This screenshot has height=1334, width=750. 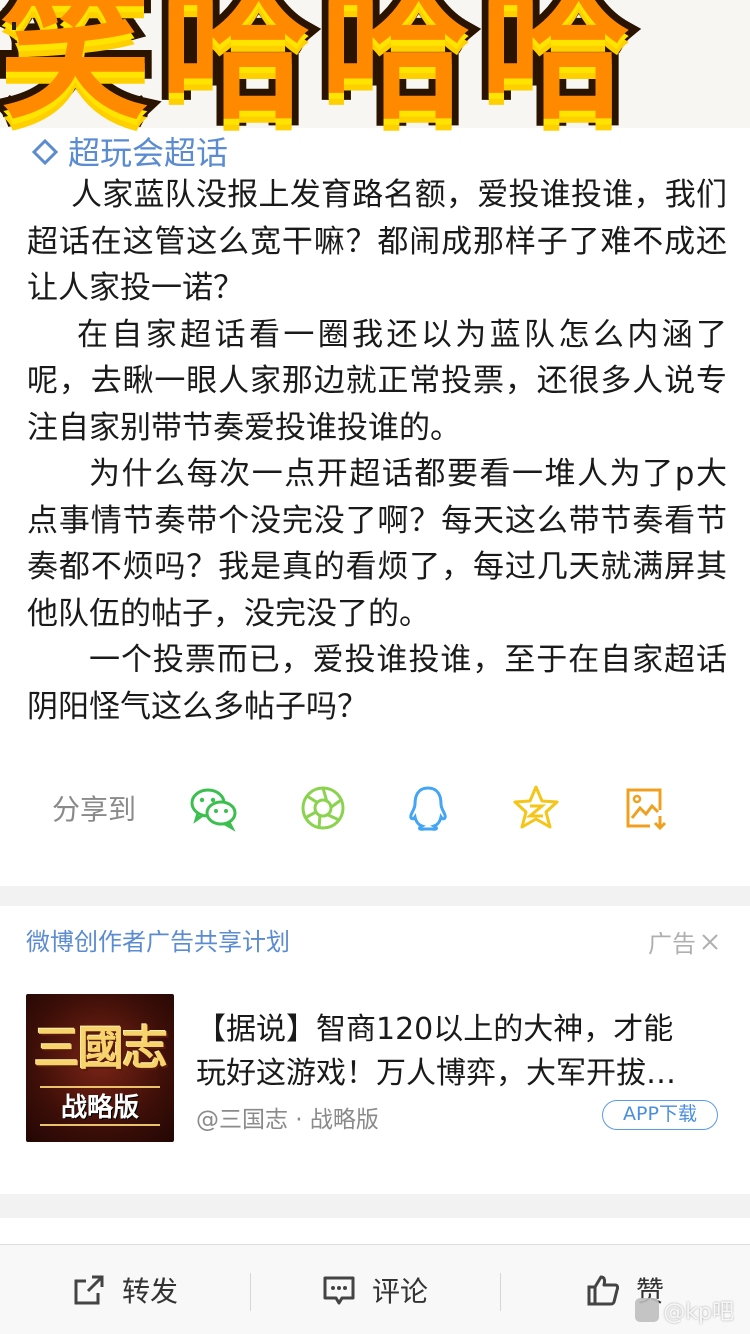 I want to click on ad-tag: 广告, so click(x=684, y=941).